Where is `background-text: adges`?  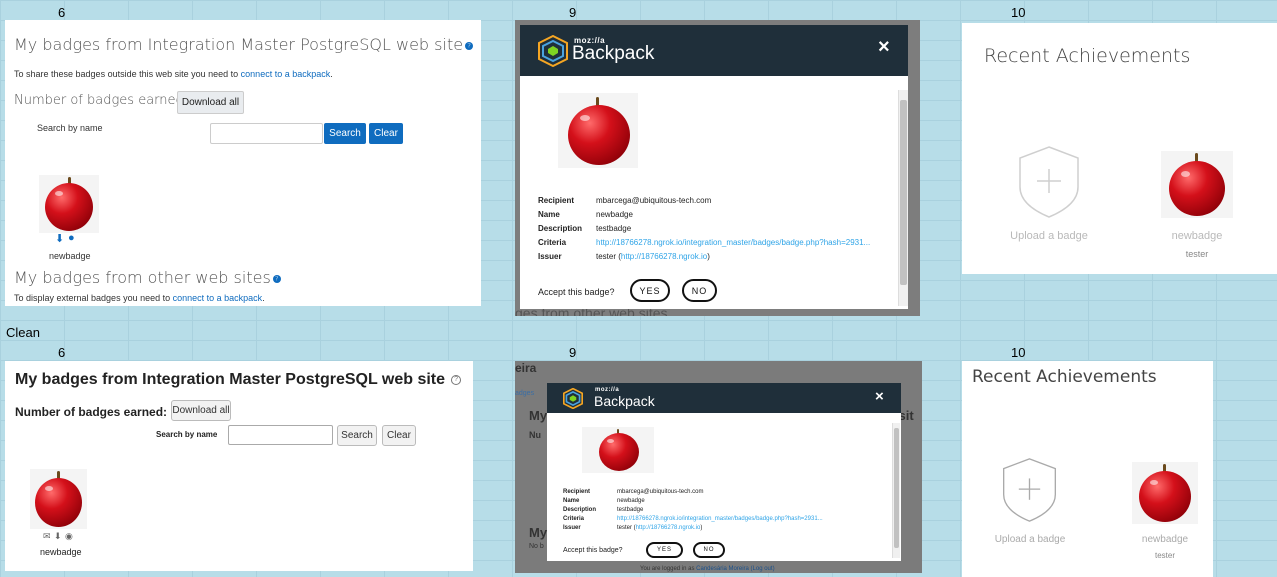
background-text: adges is located at coordinates (525, 393).